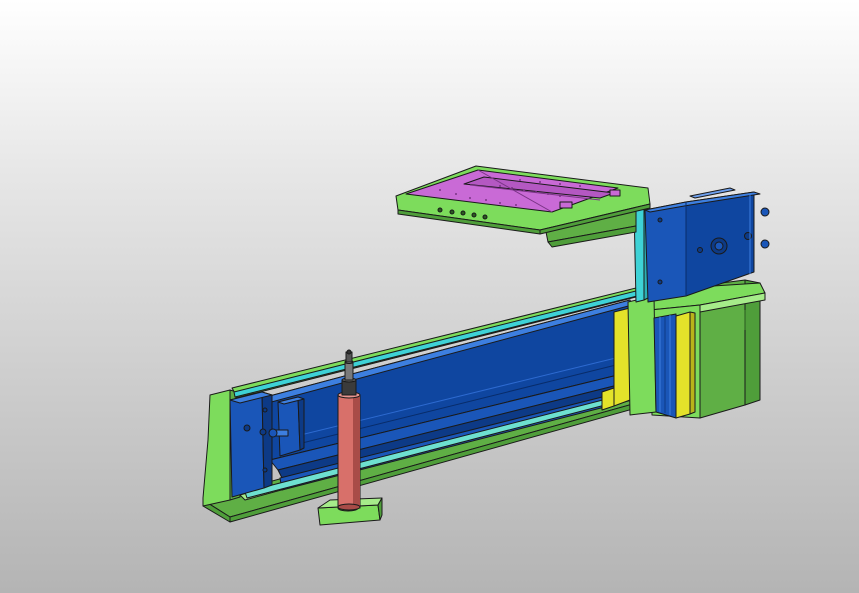  What do you see at coordinates (251, 444) in the screenshot?
I see `end-cap` at bounding box center [251, 444].